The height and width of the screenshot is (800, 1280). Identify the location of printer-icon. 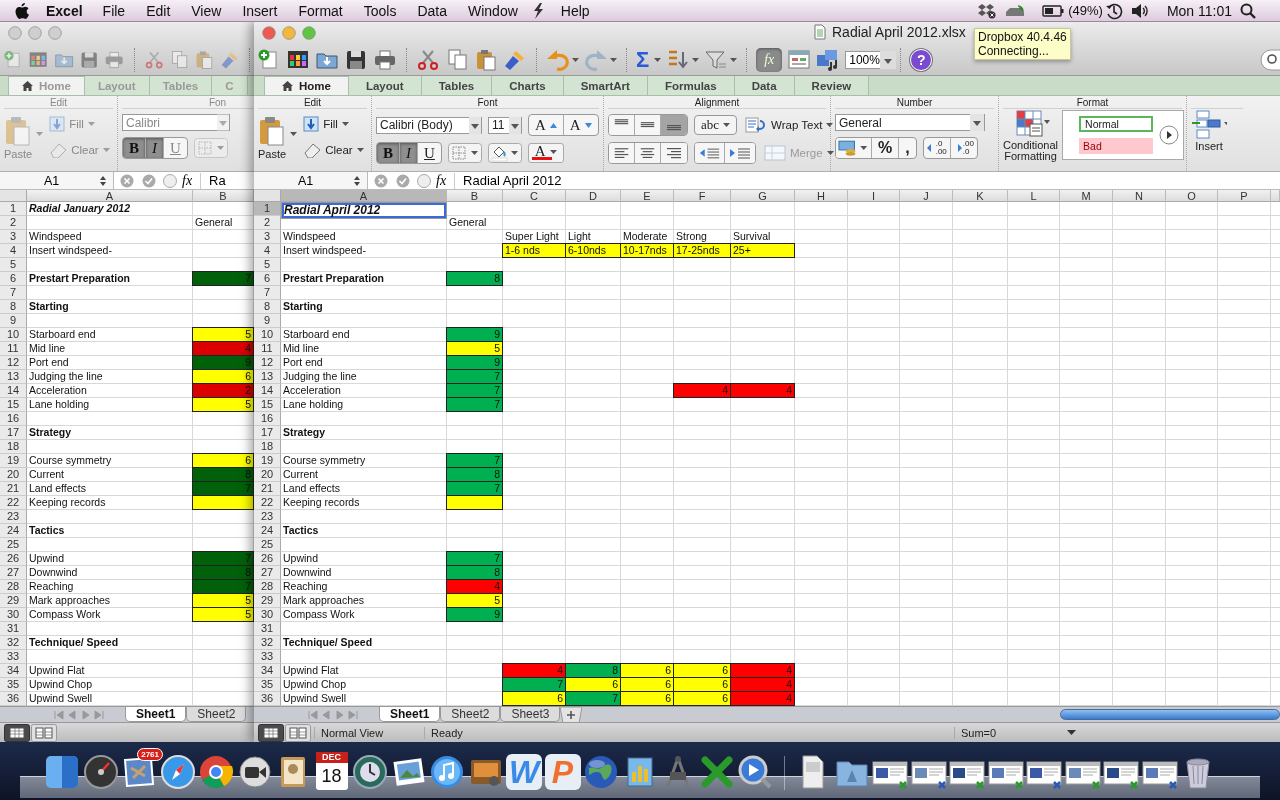
(385, 59).